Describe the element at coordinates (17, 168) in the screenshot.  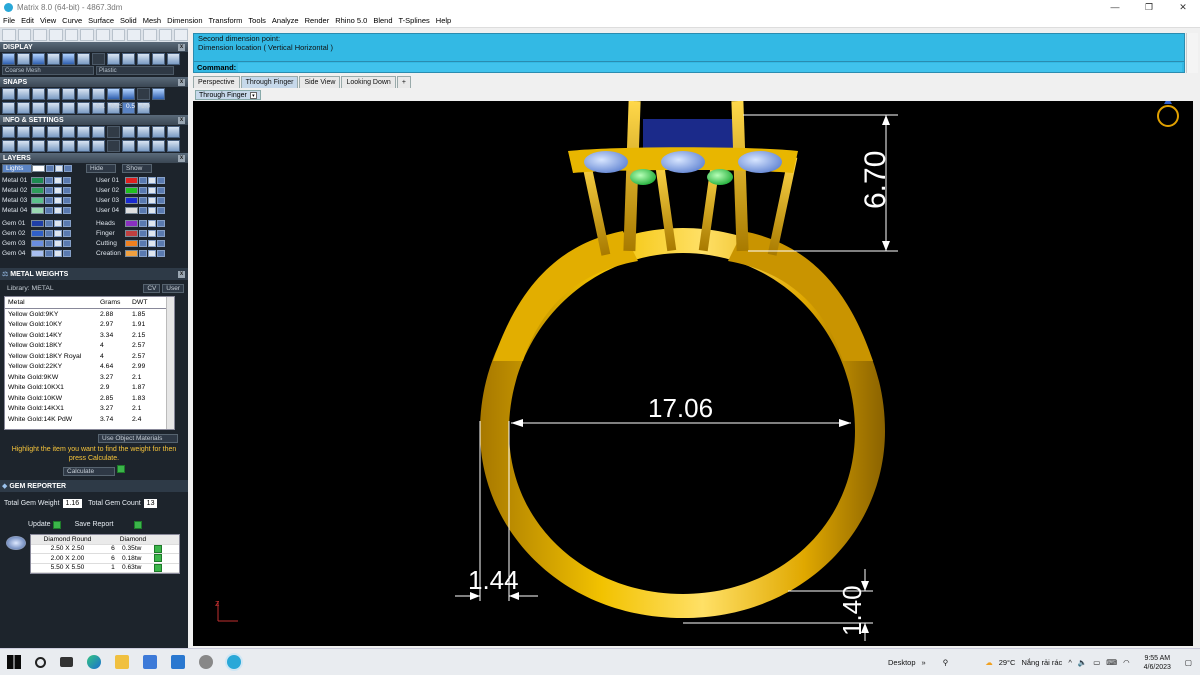
I see `lights-button: Lights` at that location.